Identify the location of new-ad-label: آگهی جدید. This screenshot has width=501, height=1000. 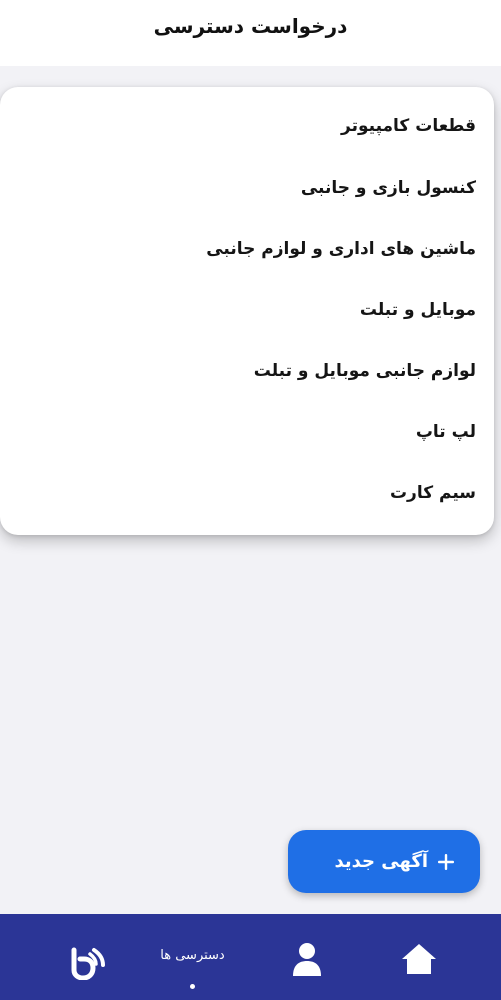
(381, 861).